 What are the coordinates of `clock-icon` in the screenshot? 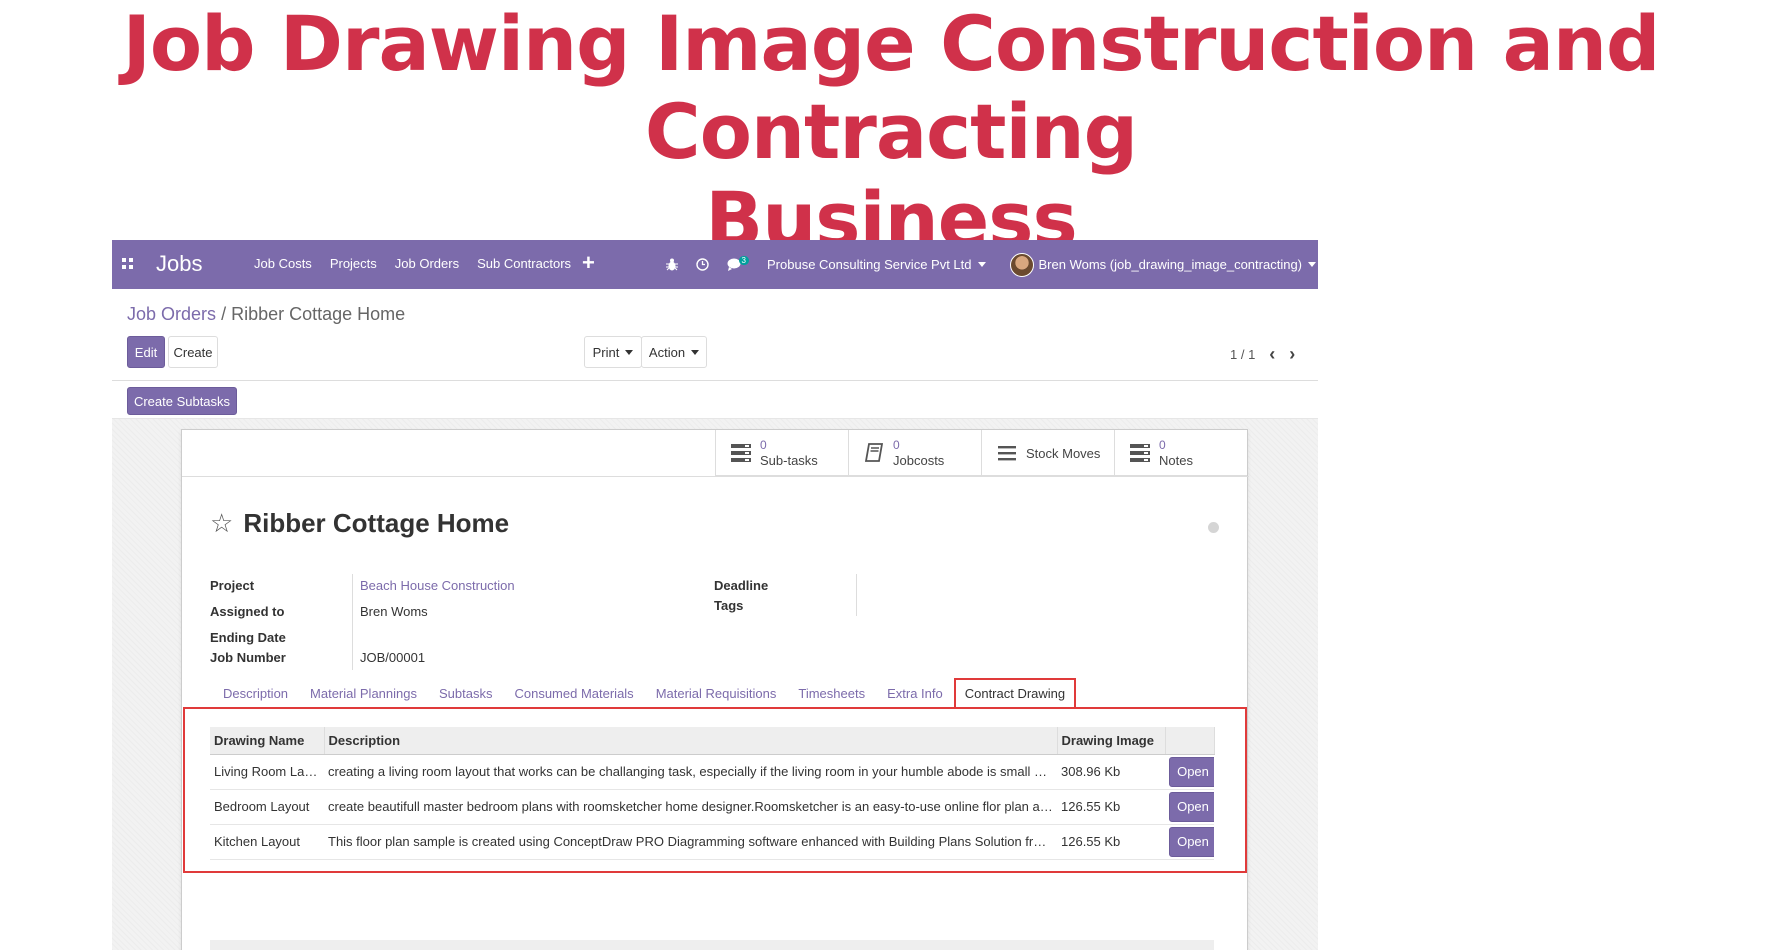 It's located at (702, 264).